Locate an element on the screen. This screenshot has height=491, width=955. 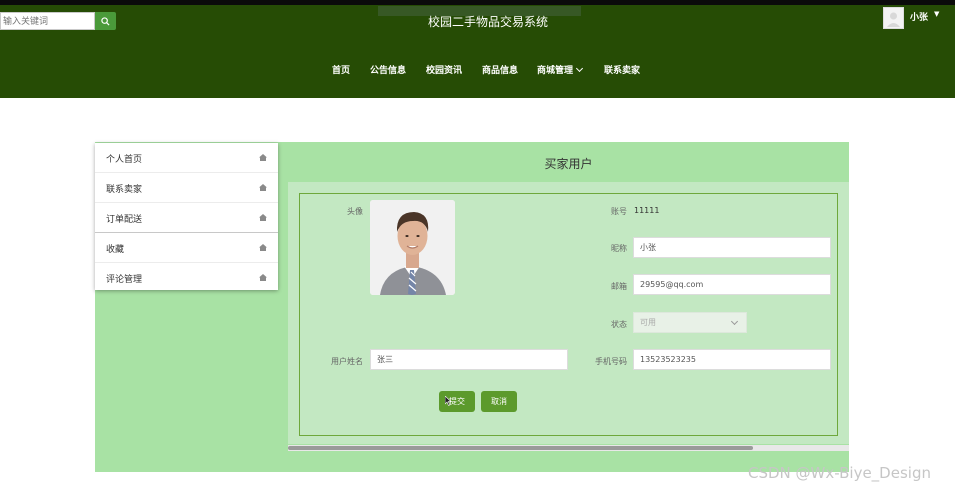
search-icon is located at coordinates (105, 21).